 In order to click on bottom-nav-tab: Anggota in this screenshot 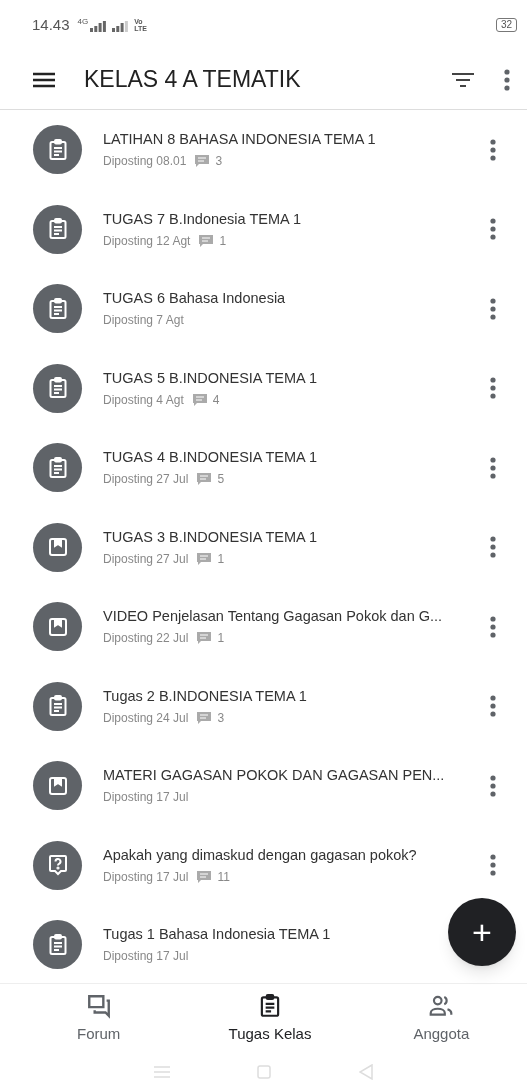, I will do `click(441, 1019)`.